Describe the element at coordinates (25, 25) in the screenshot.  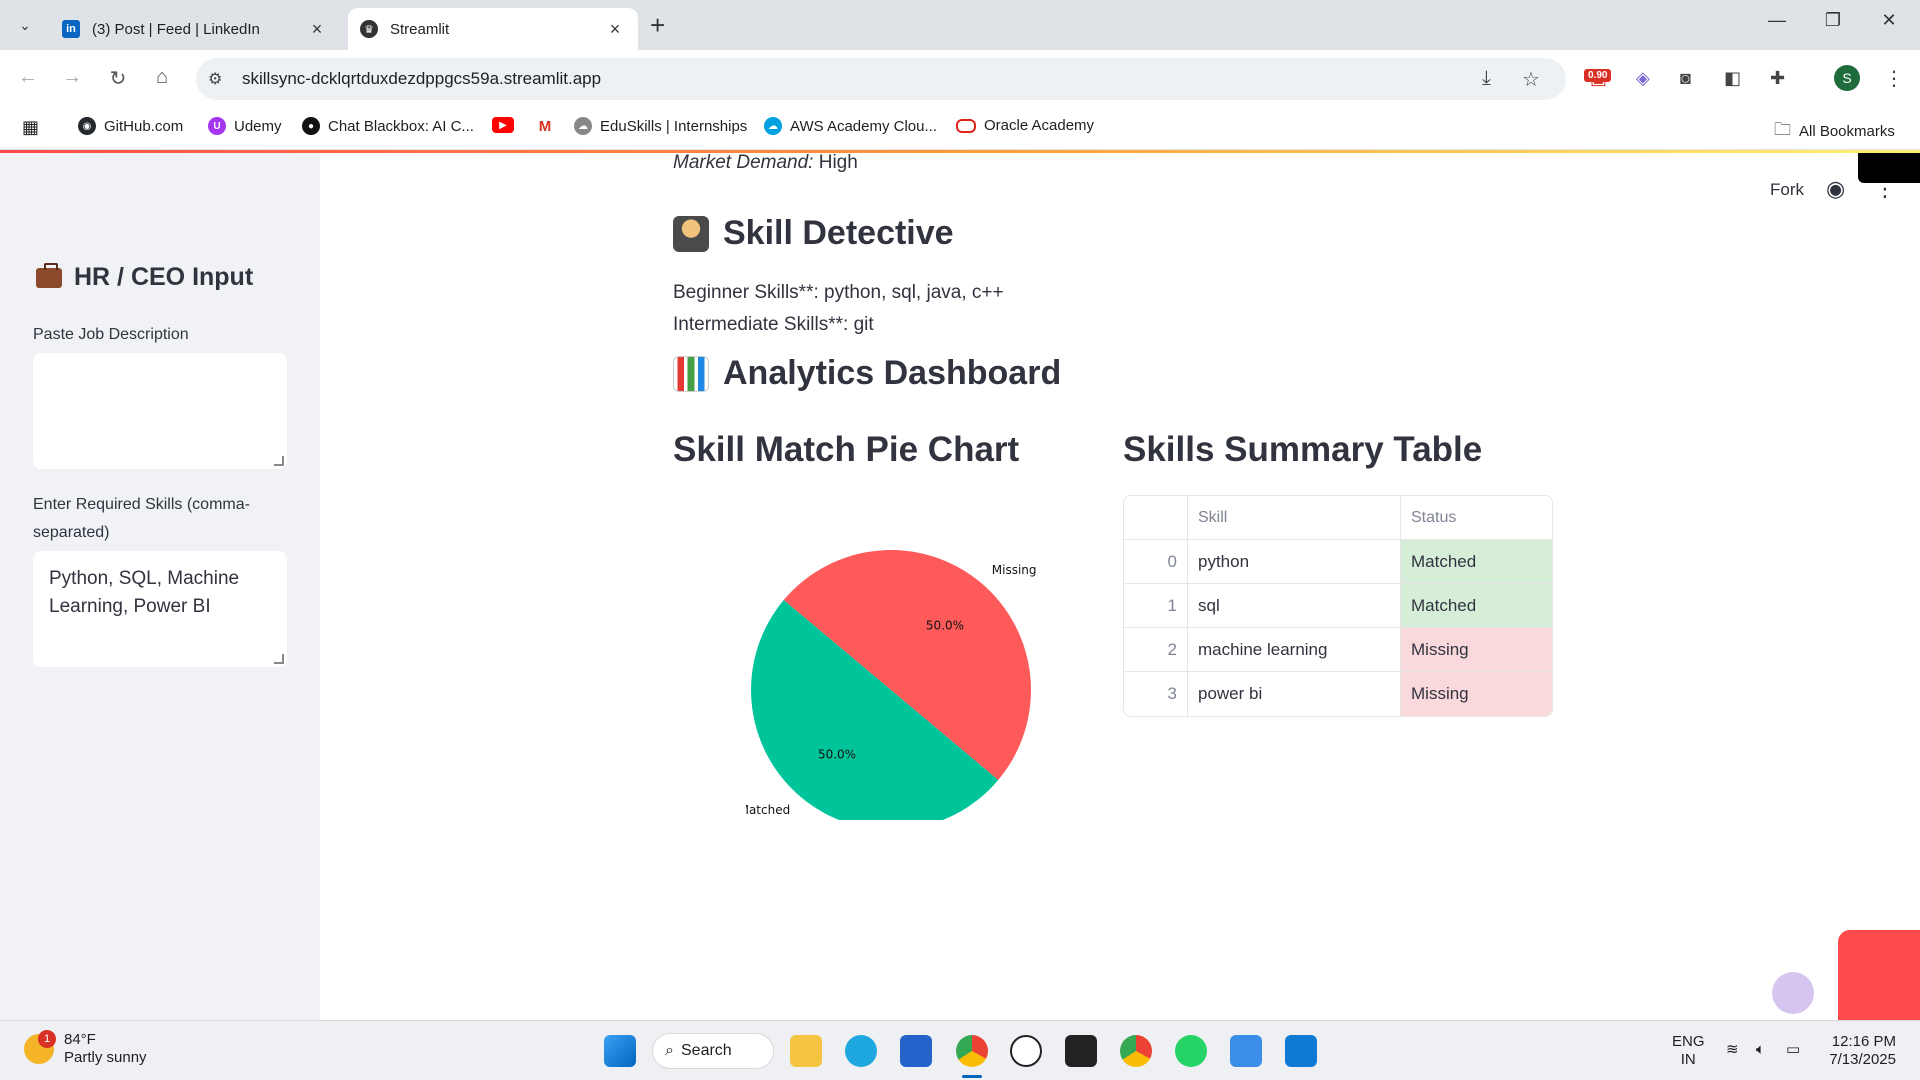
I see `tab-search-button: ⌄` at that location.